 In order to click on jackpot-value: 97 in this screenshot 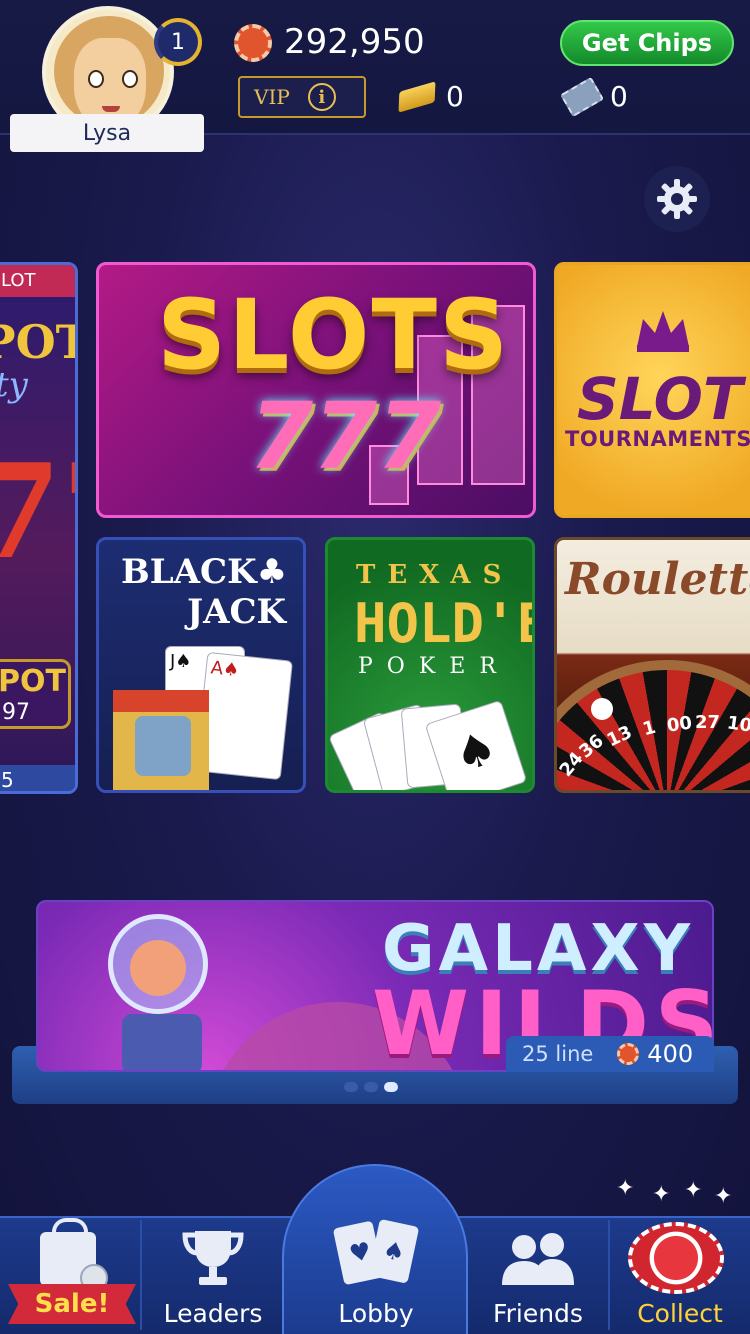, I will do `click(16, 712)`.